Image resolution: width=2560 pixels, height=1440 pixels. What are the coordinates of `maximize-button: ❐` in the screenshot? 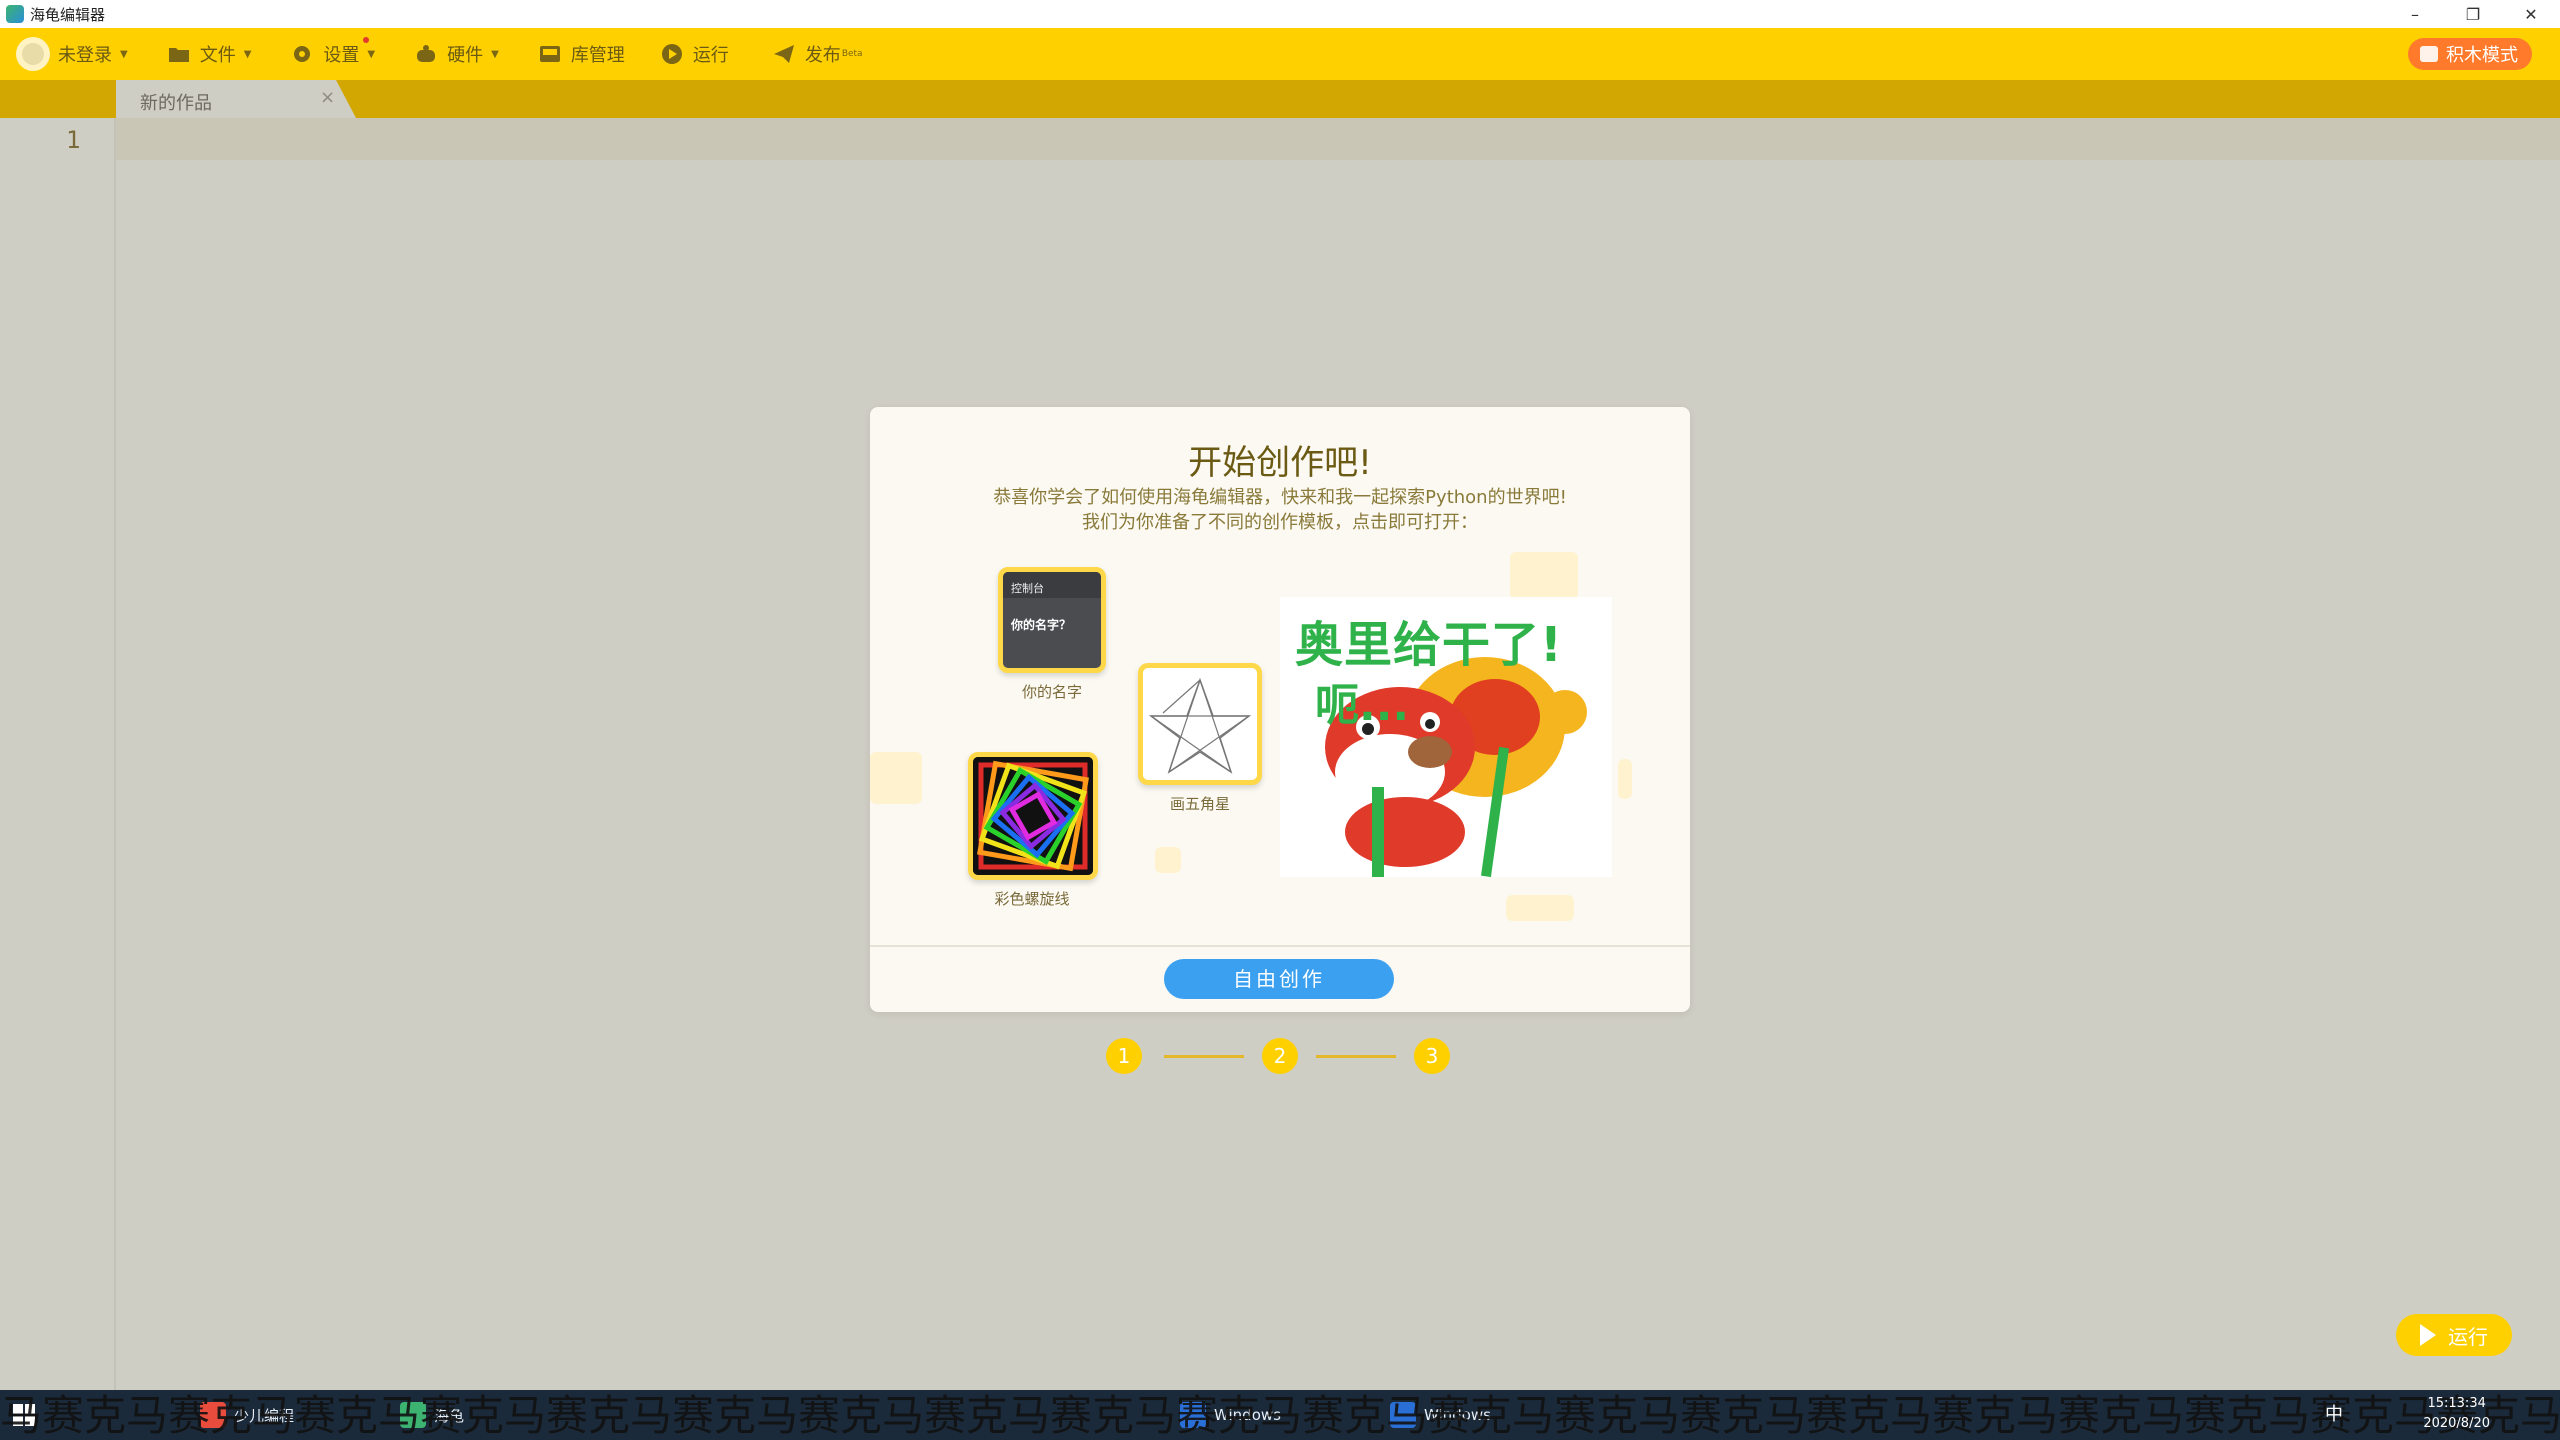 It's located at (2473, 14).